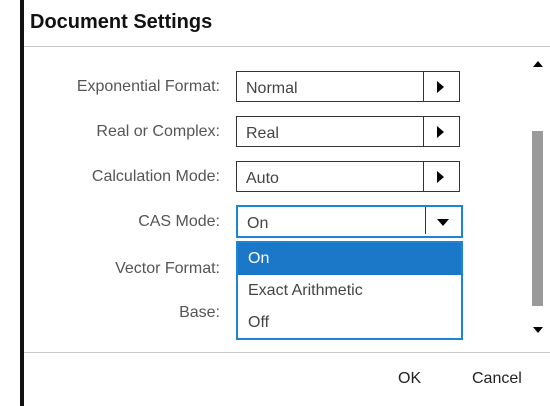 The image size is (550, 406). I want to click on real-or-complex-arrow-button, so click(441, 131).